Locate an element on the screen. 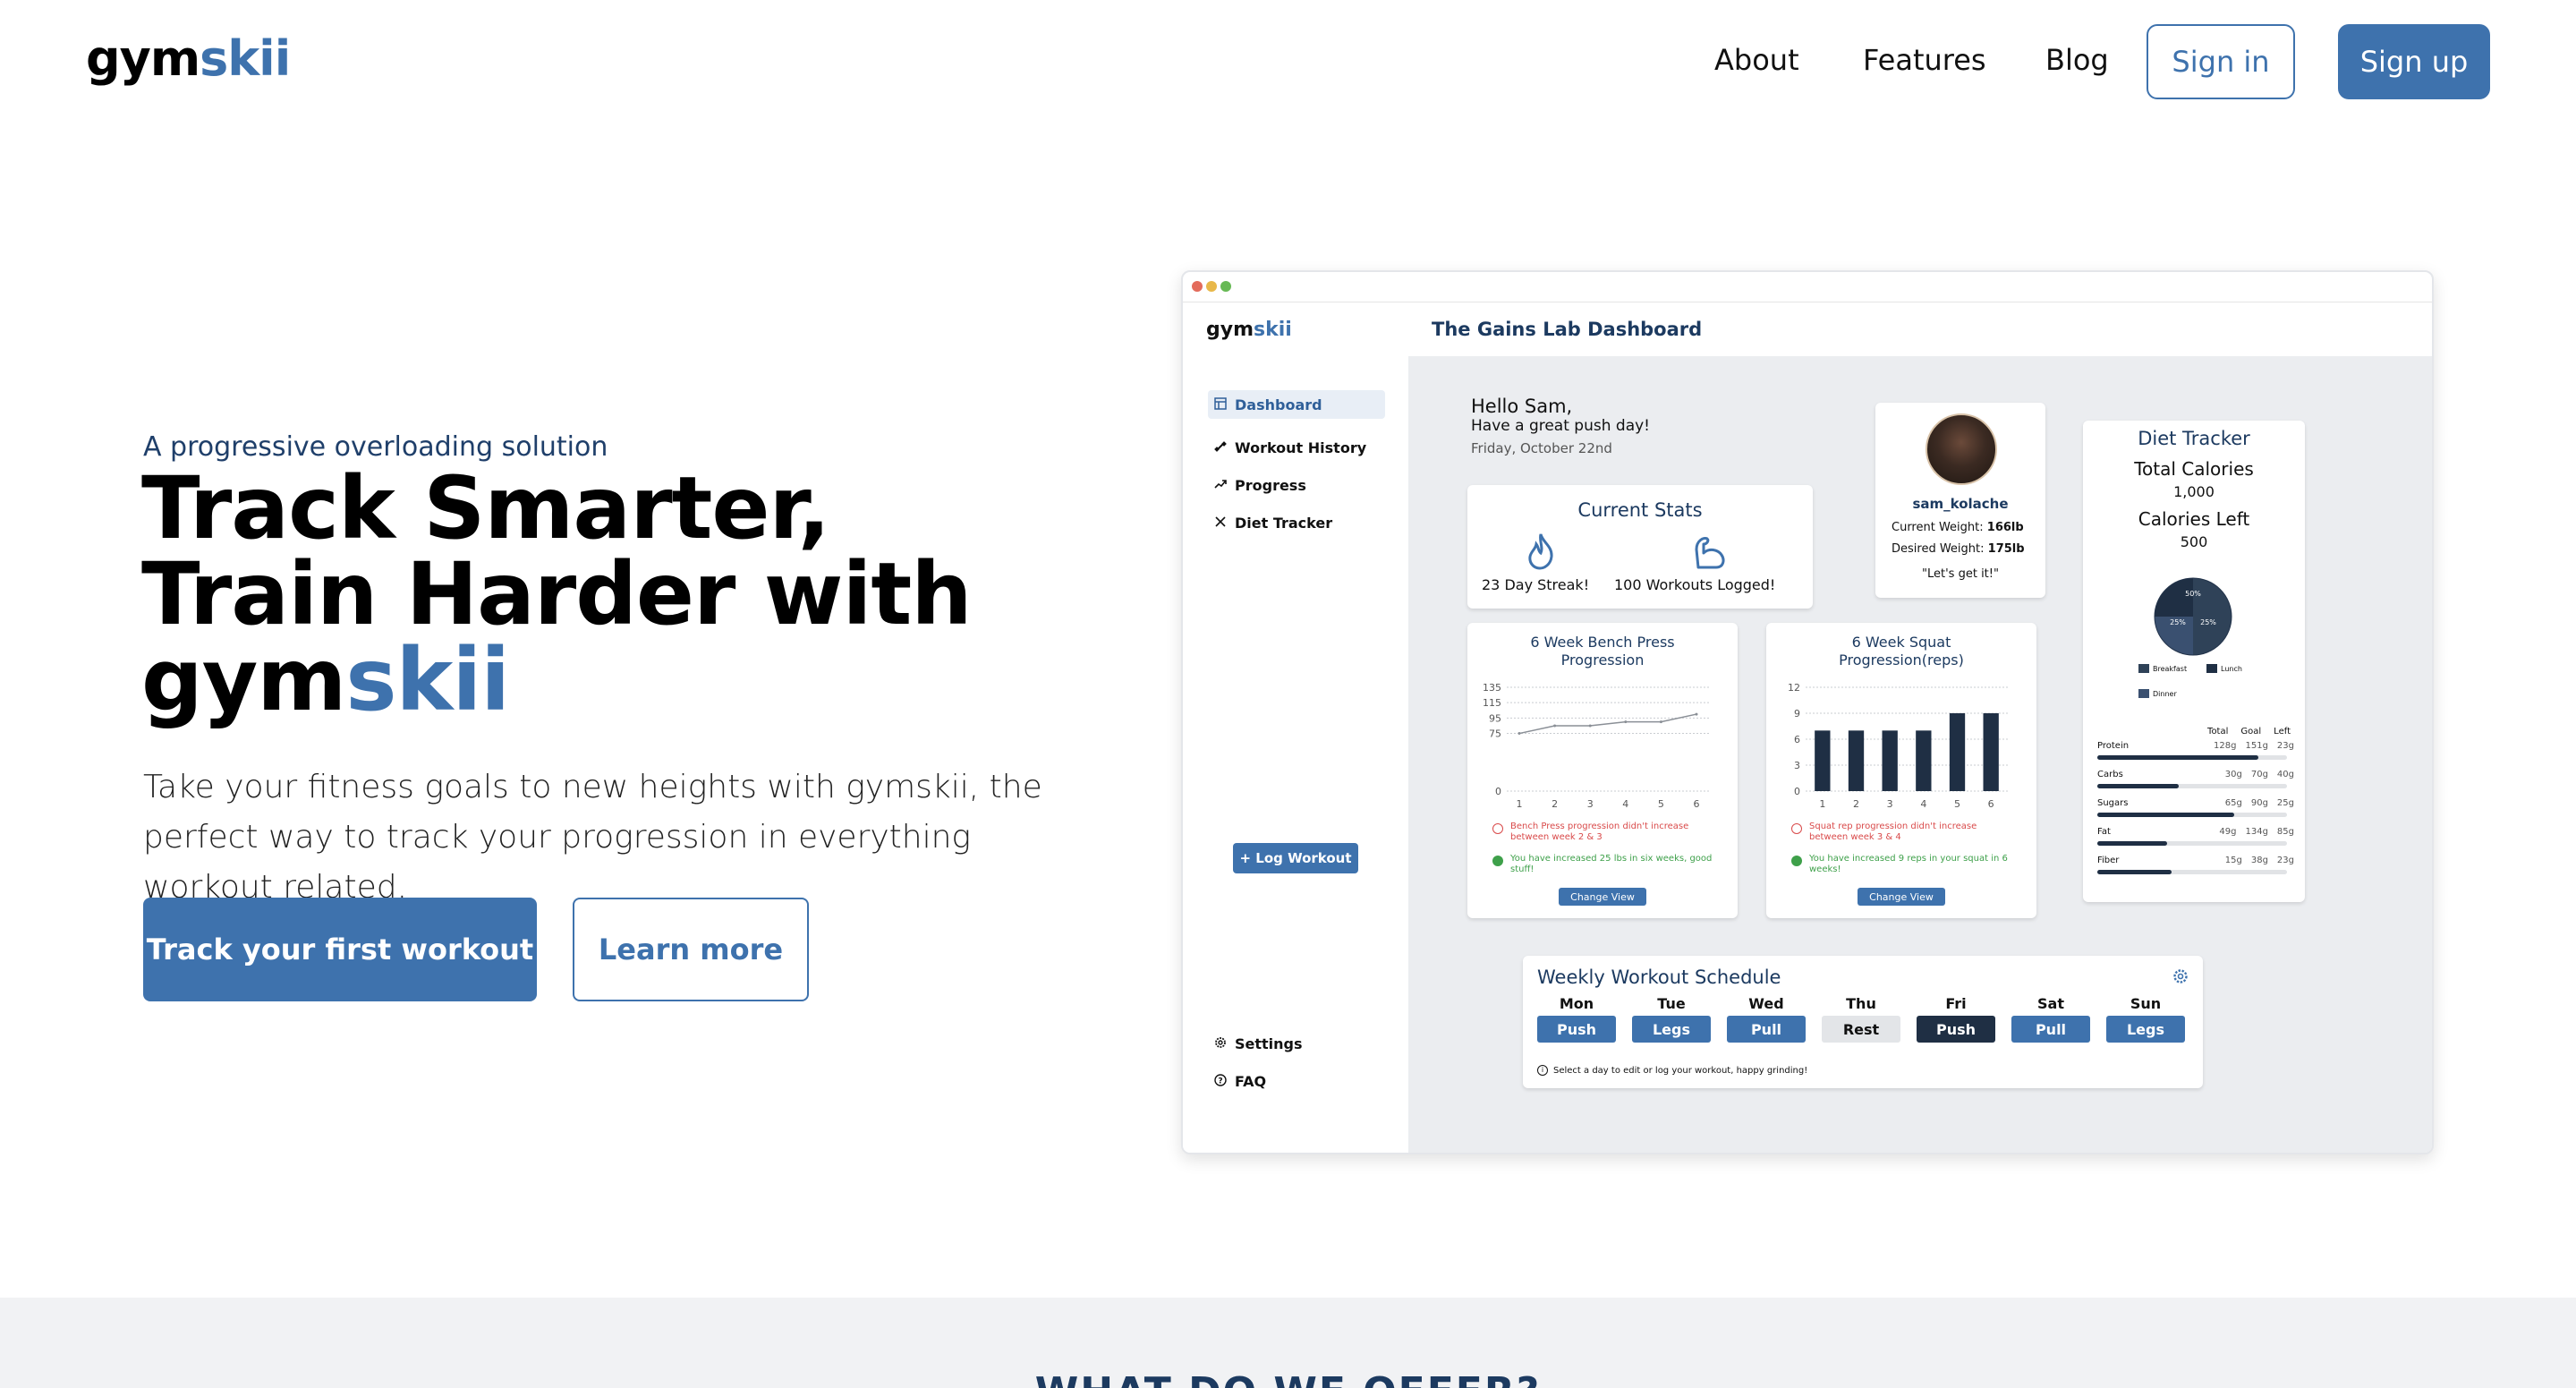 This screenshot has height=1388, width=2576. schedule-day: Wed Pull is located at coordinates (1766, 1019).